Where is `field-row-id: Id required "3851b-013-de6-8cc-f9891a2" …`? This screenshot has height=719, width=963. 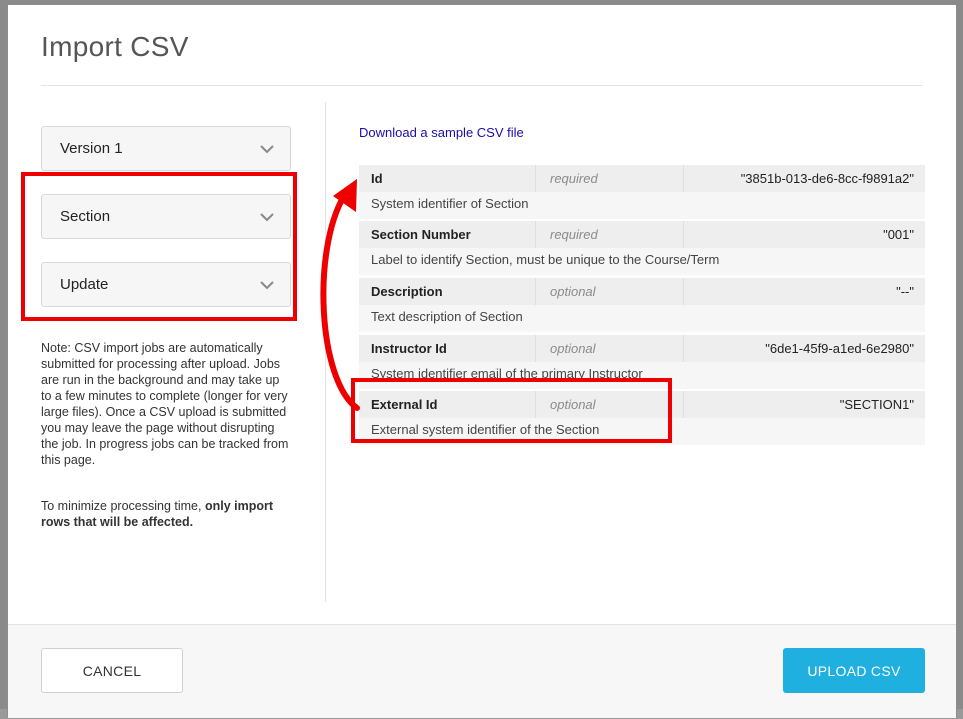
field-row-id: Id required "3851b-013-de6-8cc-f9891a2" … is located at coordinates (642, 192).